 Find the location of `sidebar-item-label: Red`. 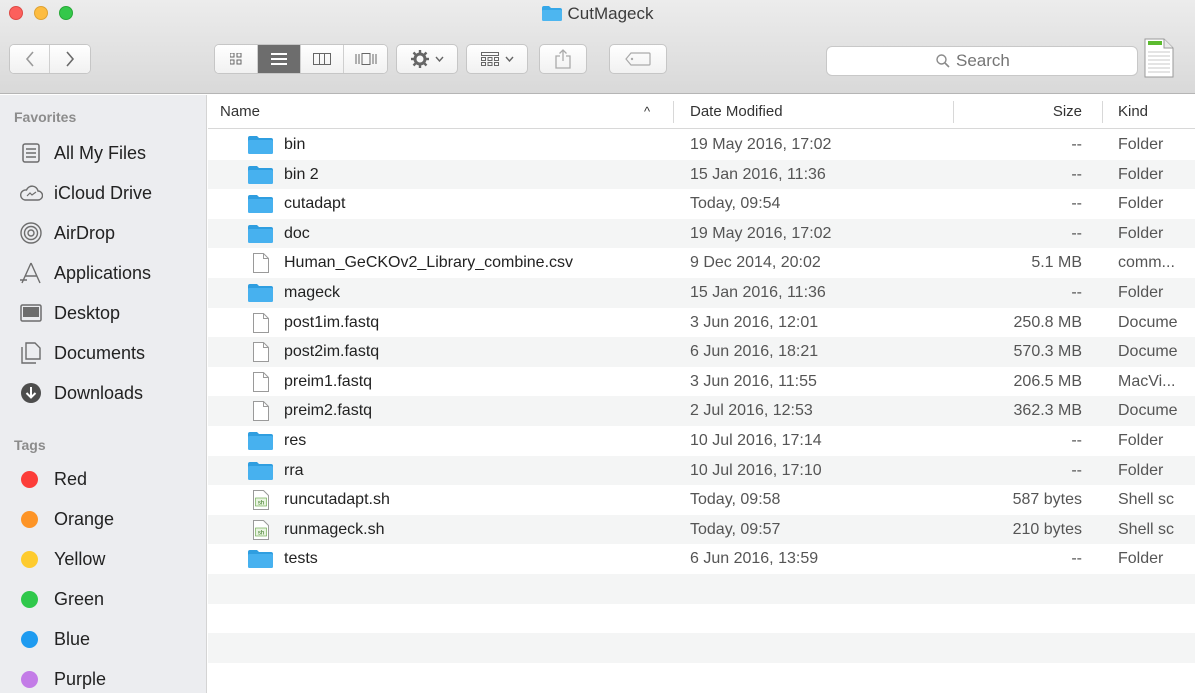

sidebar-item-label: Red is located at coordinates (71, 478).